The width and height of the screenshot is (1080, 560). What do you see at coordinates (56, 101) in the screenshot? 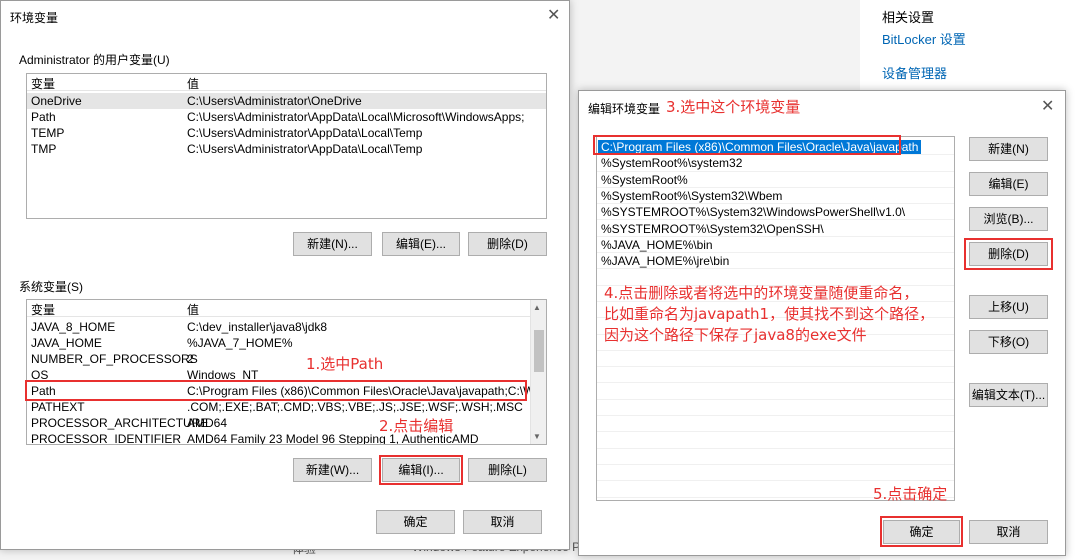
I see `var-name: OneDrive` at bounding box center [56, 101].